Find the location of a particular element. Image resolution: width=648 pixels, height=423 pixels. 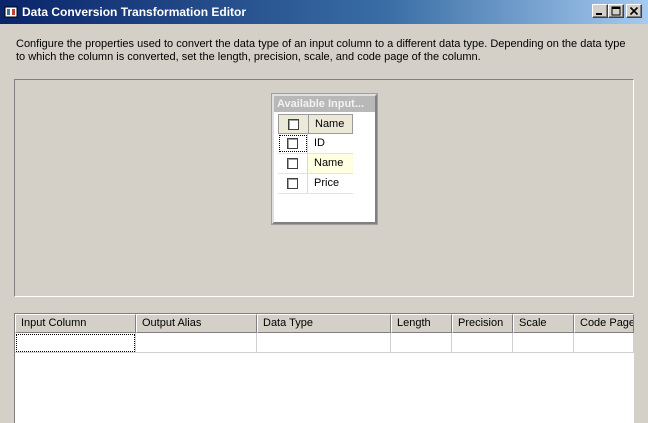

column-name: ID is located at coordinates (319, 143).